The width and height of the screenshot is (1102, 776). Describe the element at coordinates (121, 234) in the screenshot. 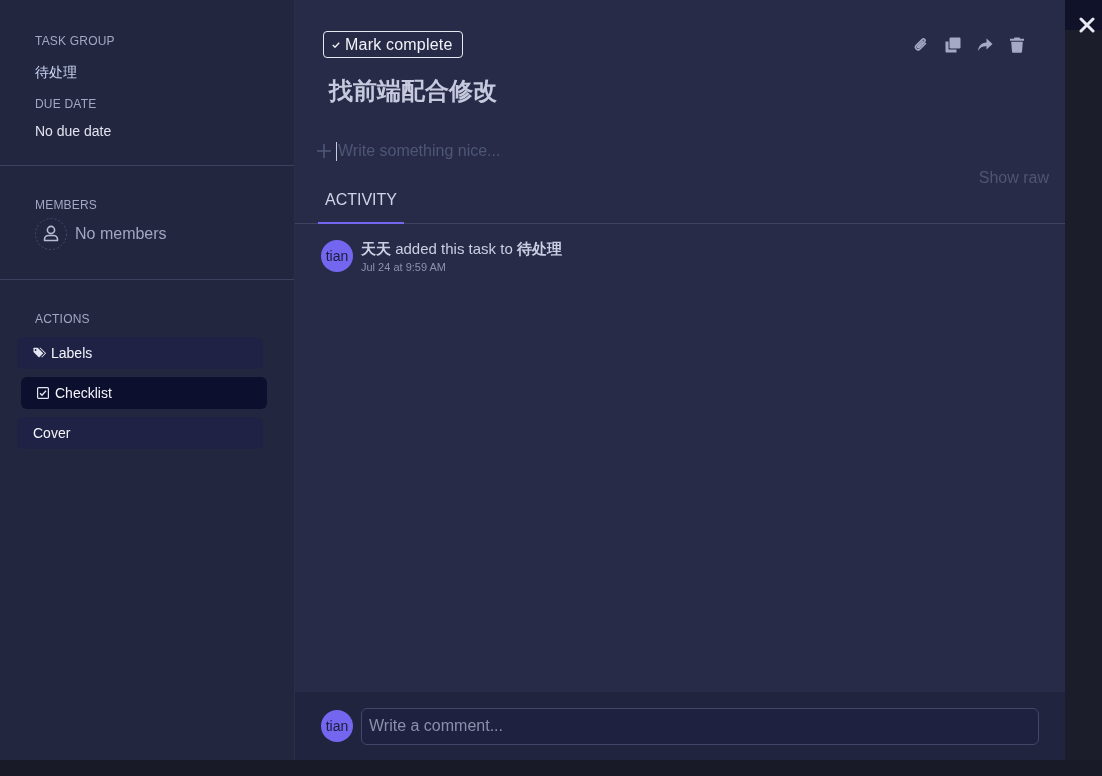

I see `members-value: No members` at that location.